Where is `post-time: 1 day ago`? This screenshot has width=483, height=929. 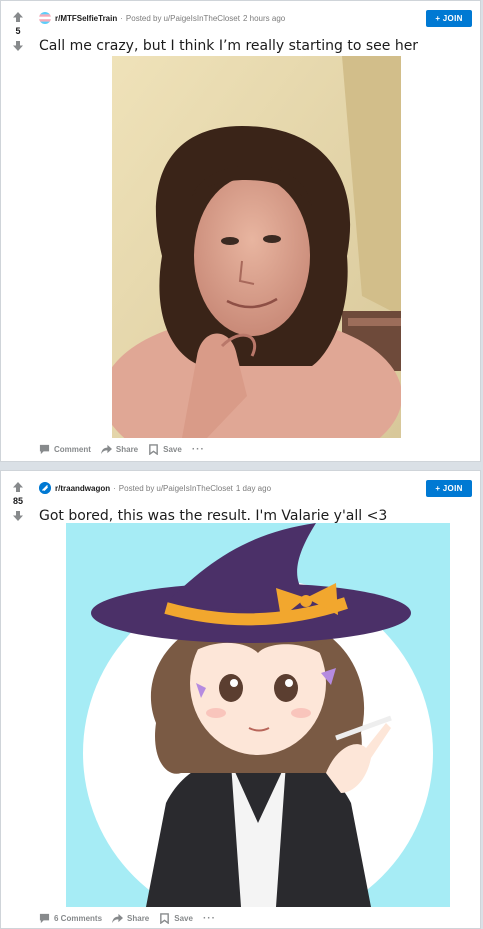 post-time: 1 day ago is located at coordinates (253, 488).